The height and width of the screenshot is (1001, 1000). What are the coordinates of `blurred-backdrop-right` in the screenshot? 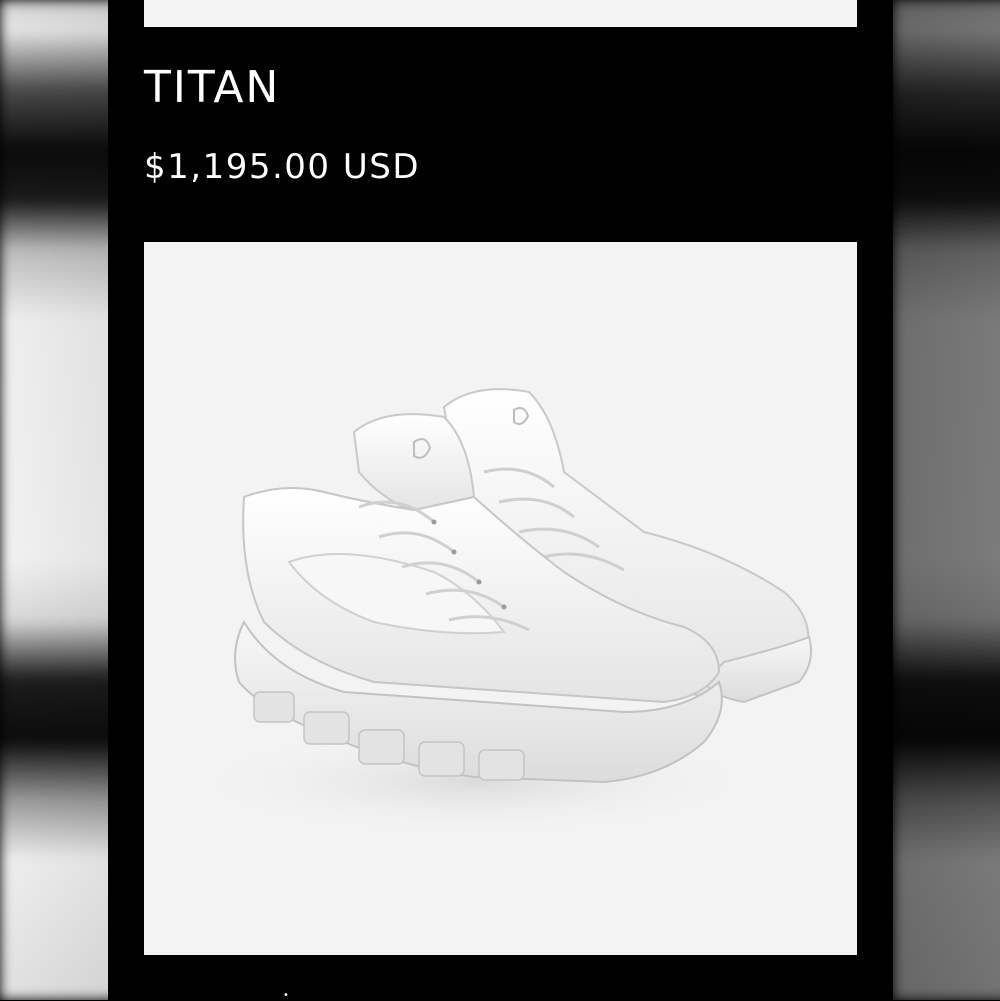 It's located at (946, 500).